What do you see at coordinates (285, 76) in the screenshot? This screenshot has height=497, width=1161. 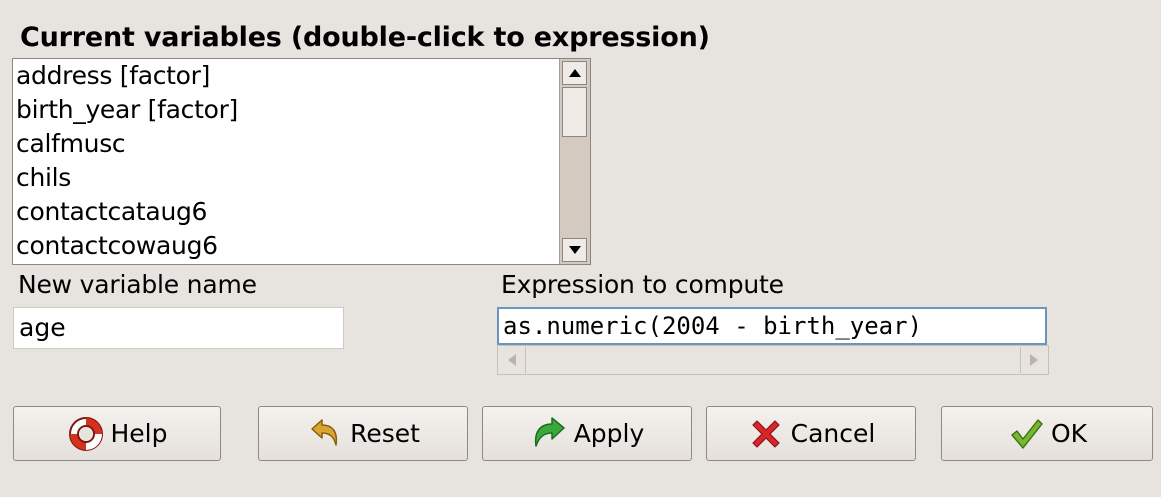 I see `list-item: address [factor]` at bounding box center [285, 76].